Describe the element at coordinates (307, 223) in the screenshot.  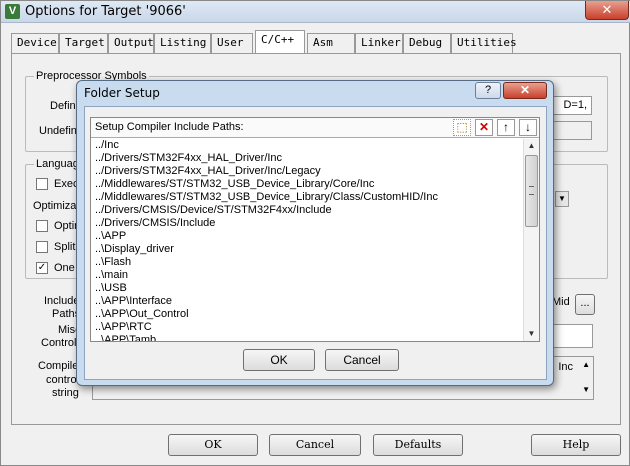
I see `path-list-item: ../Drivers/CMSIS/Include` at that location.